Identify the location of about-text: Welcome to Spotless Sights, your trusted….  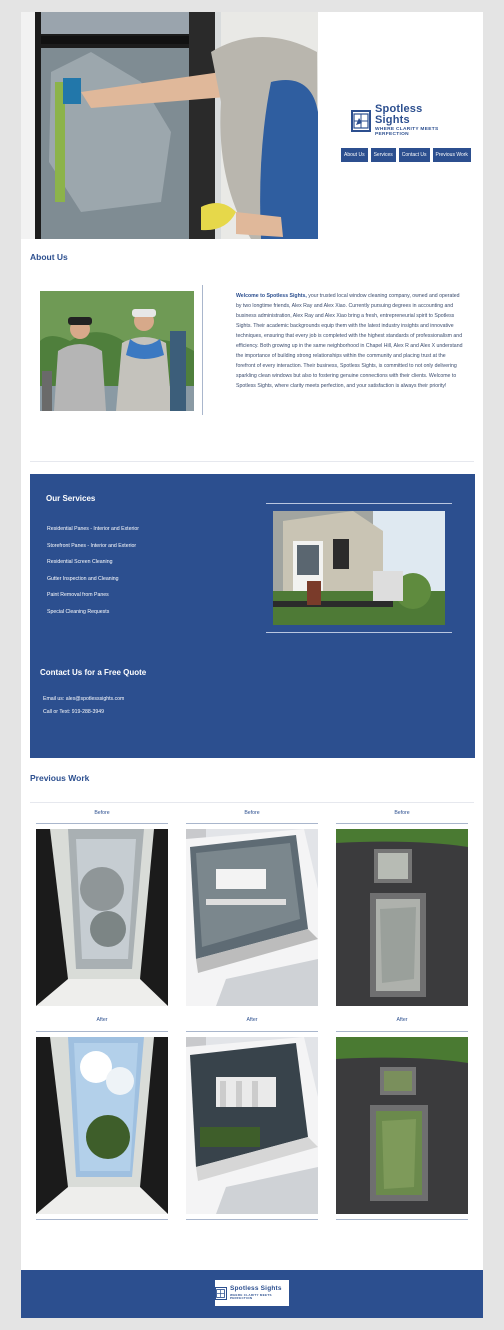
(350, 341).